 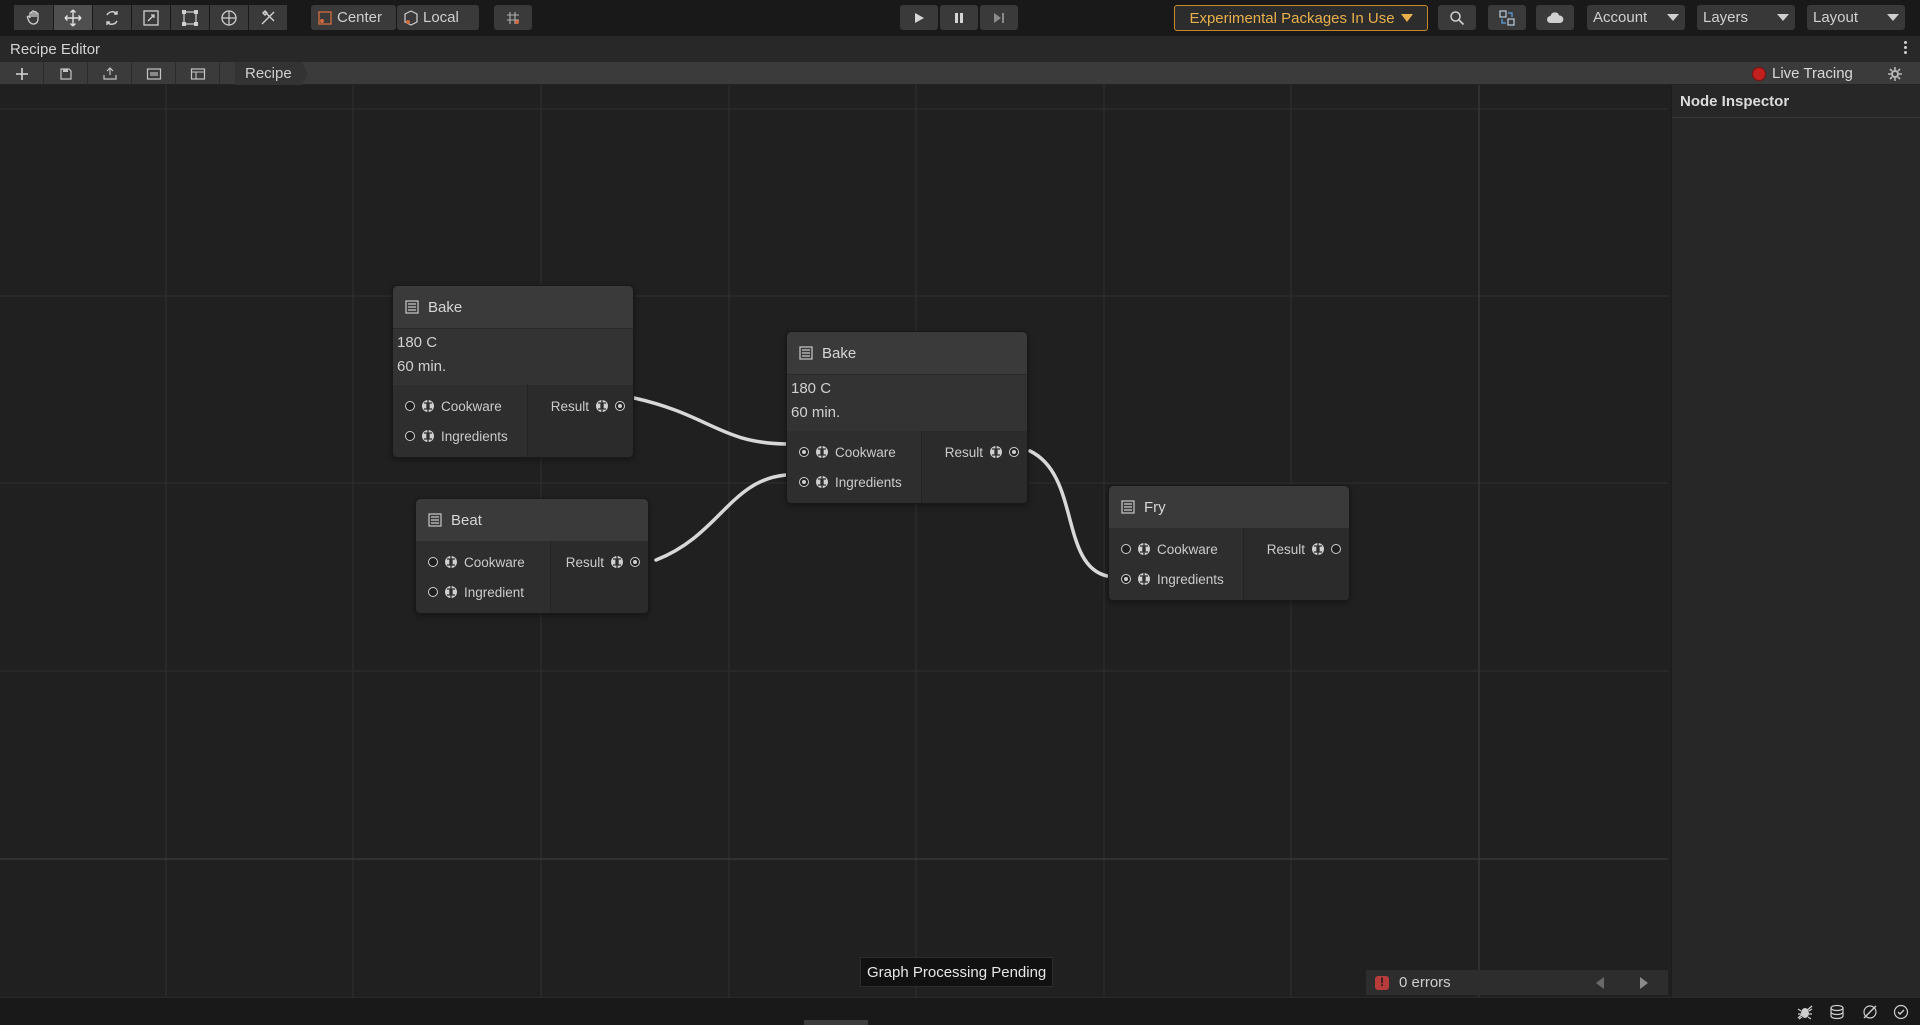 I want to click on errors-bar: 0 errors, so click(x=1517, y=982).